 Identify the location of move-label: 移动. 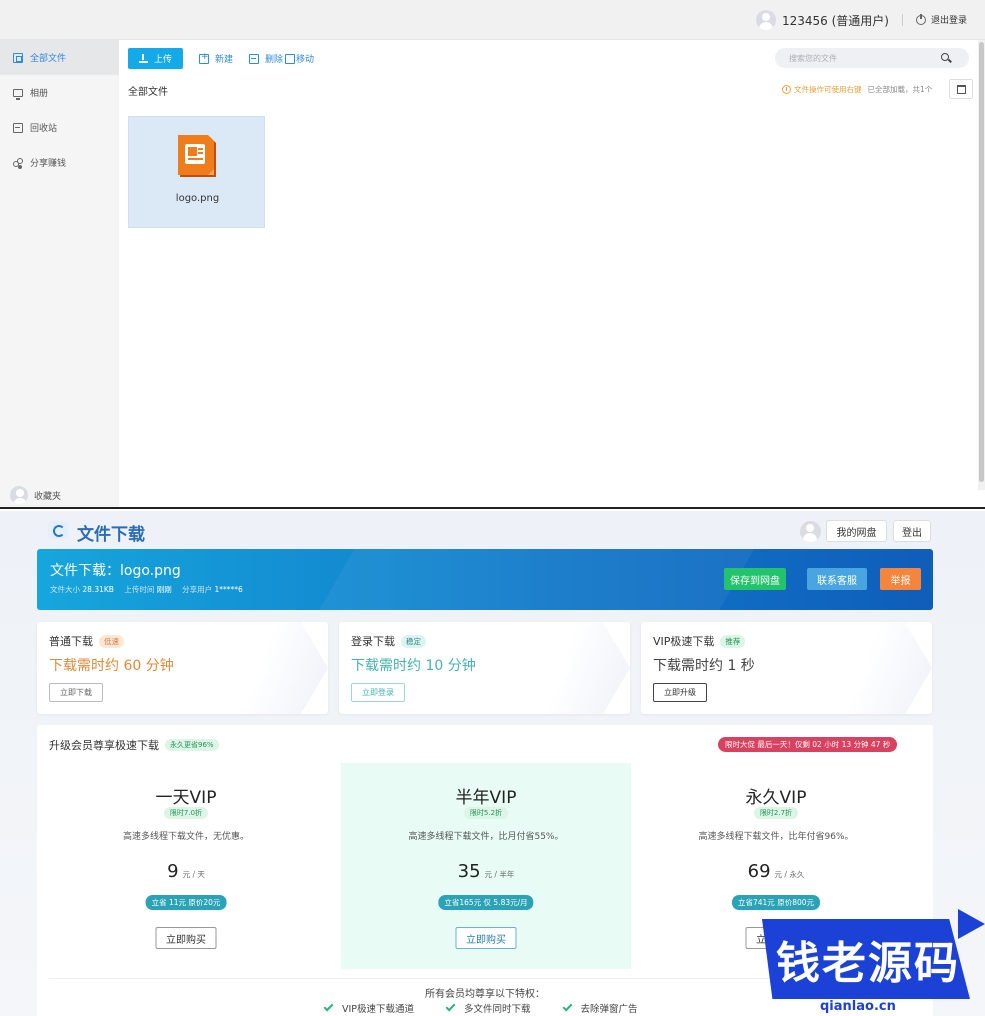
(305, 60).